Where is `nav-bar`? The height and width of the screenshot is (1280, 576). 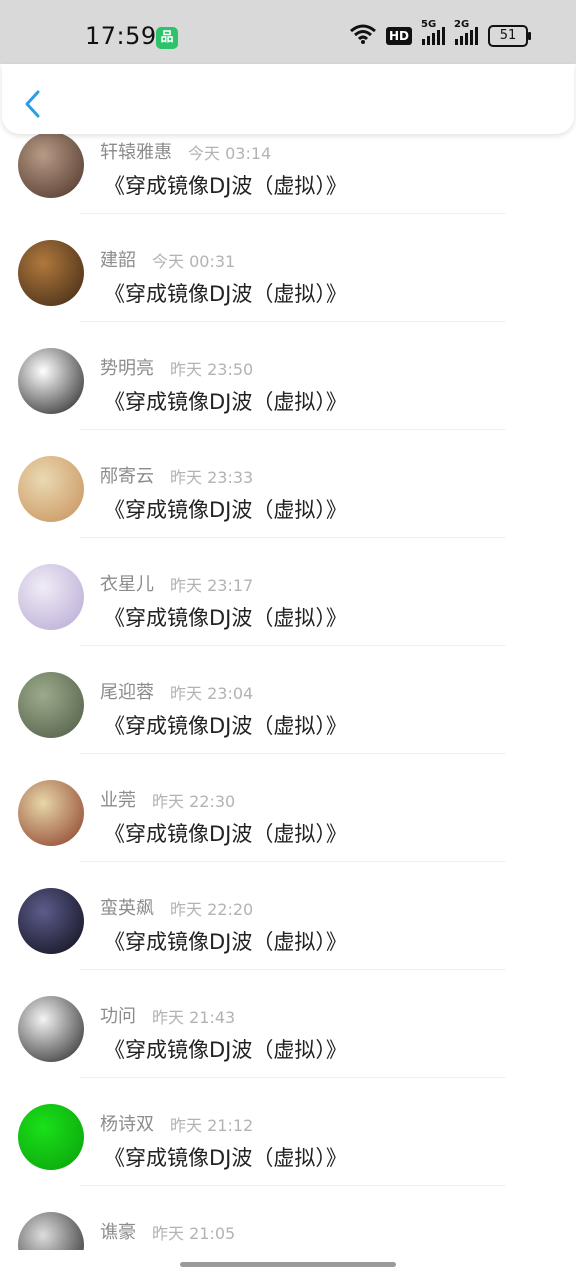
nav-bar is located at coordinates (288, 99).